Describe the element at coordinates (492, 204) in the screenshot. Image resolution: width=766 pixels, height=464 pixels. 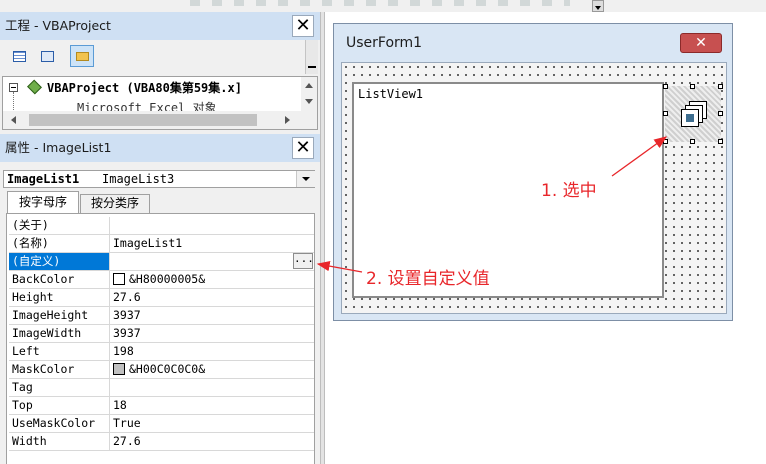
I see `annotation-arrows` at that location.